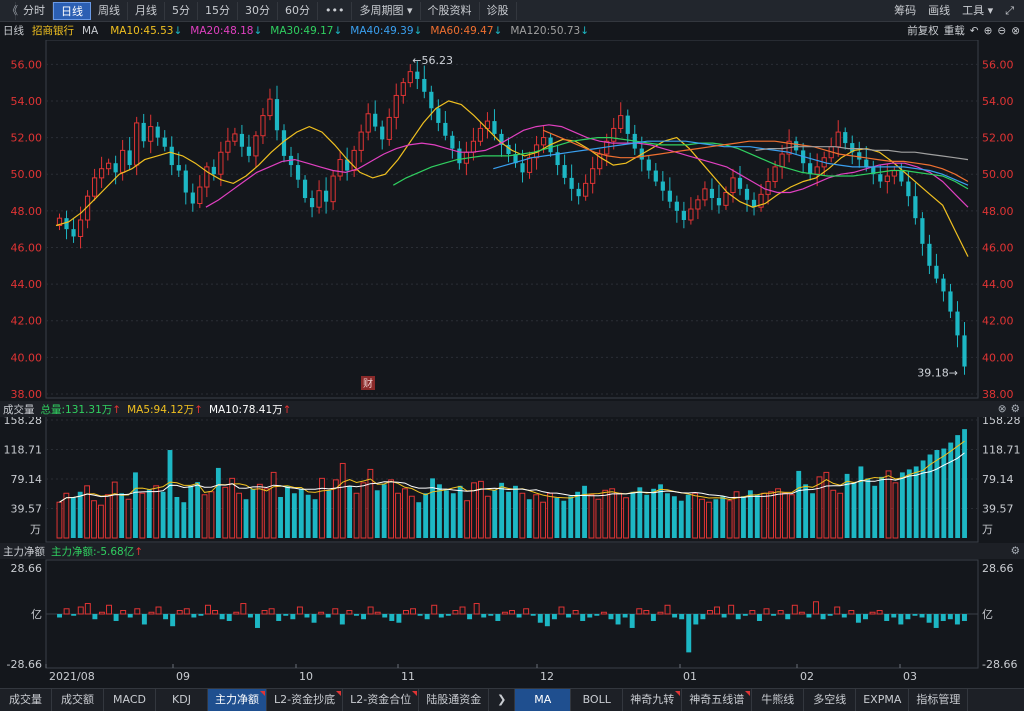 This screenshot has height=711, width=1024. What do you see at coordinates (27, 394) in the screenshot?
I see `price-tick-left: 38.00` at bounding box center [27, 394].